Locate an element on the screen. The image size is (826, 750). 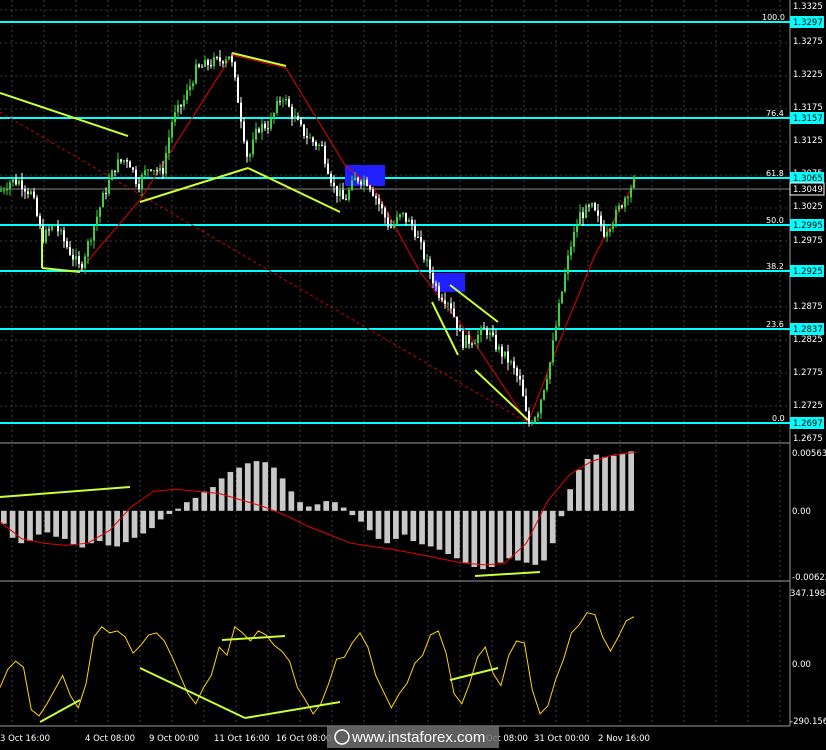
price-tick-11: 1.2775 is located at coordinates (808, 373).